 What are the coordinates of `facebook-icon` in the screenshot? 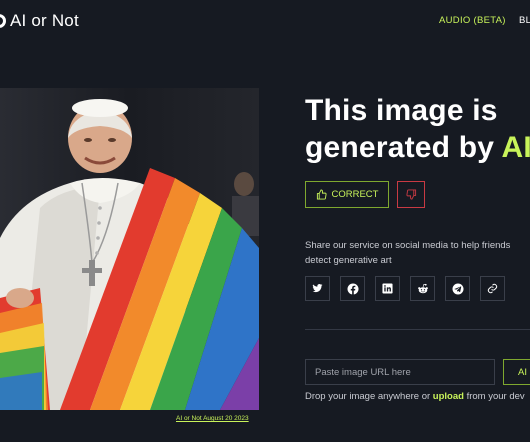 It's located at (352, 288).